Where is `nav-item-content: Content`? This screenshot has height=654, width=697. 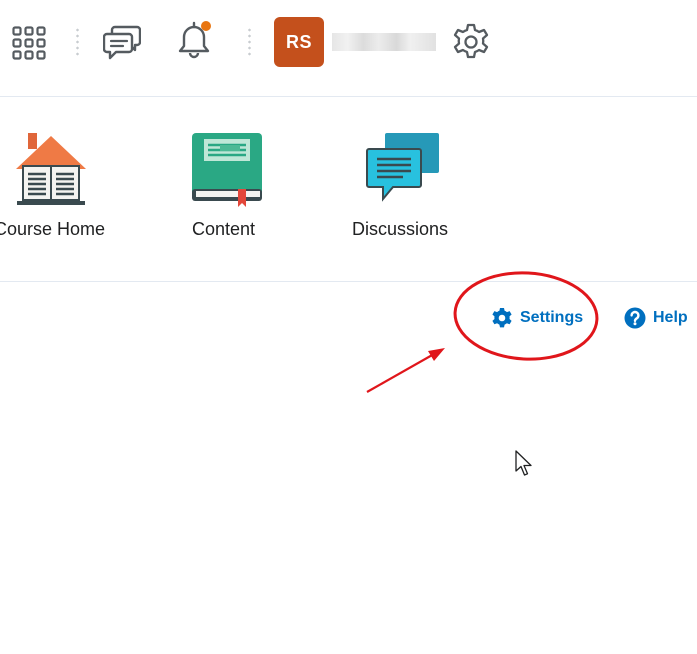 nav-item-content: Content is located at coordinates (230, 189).